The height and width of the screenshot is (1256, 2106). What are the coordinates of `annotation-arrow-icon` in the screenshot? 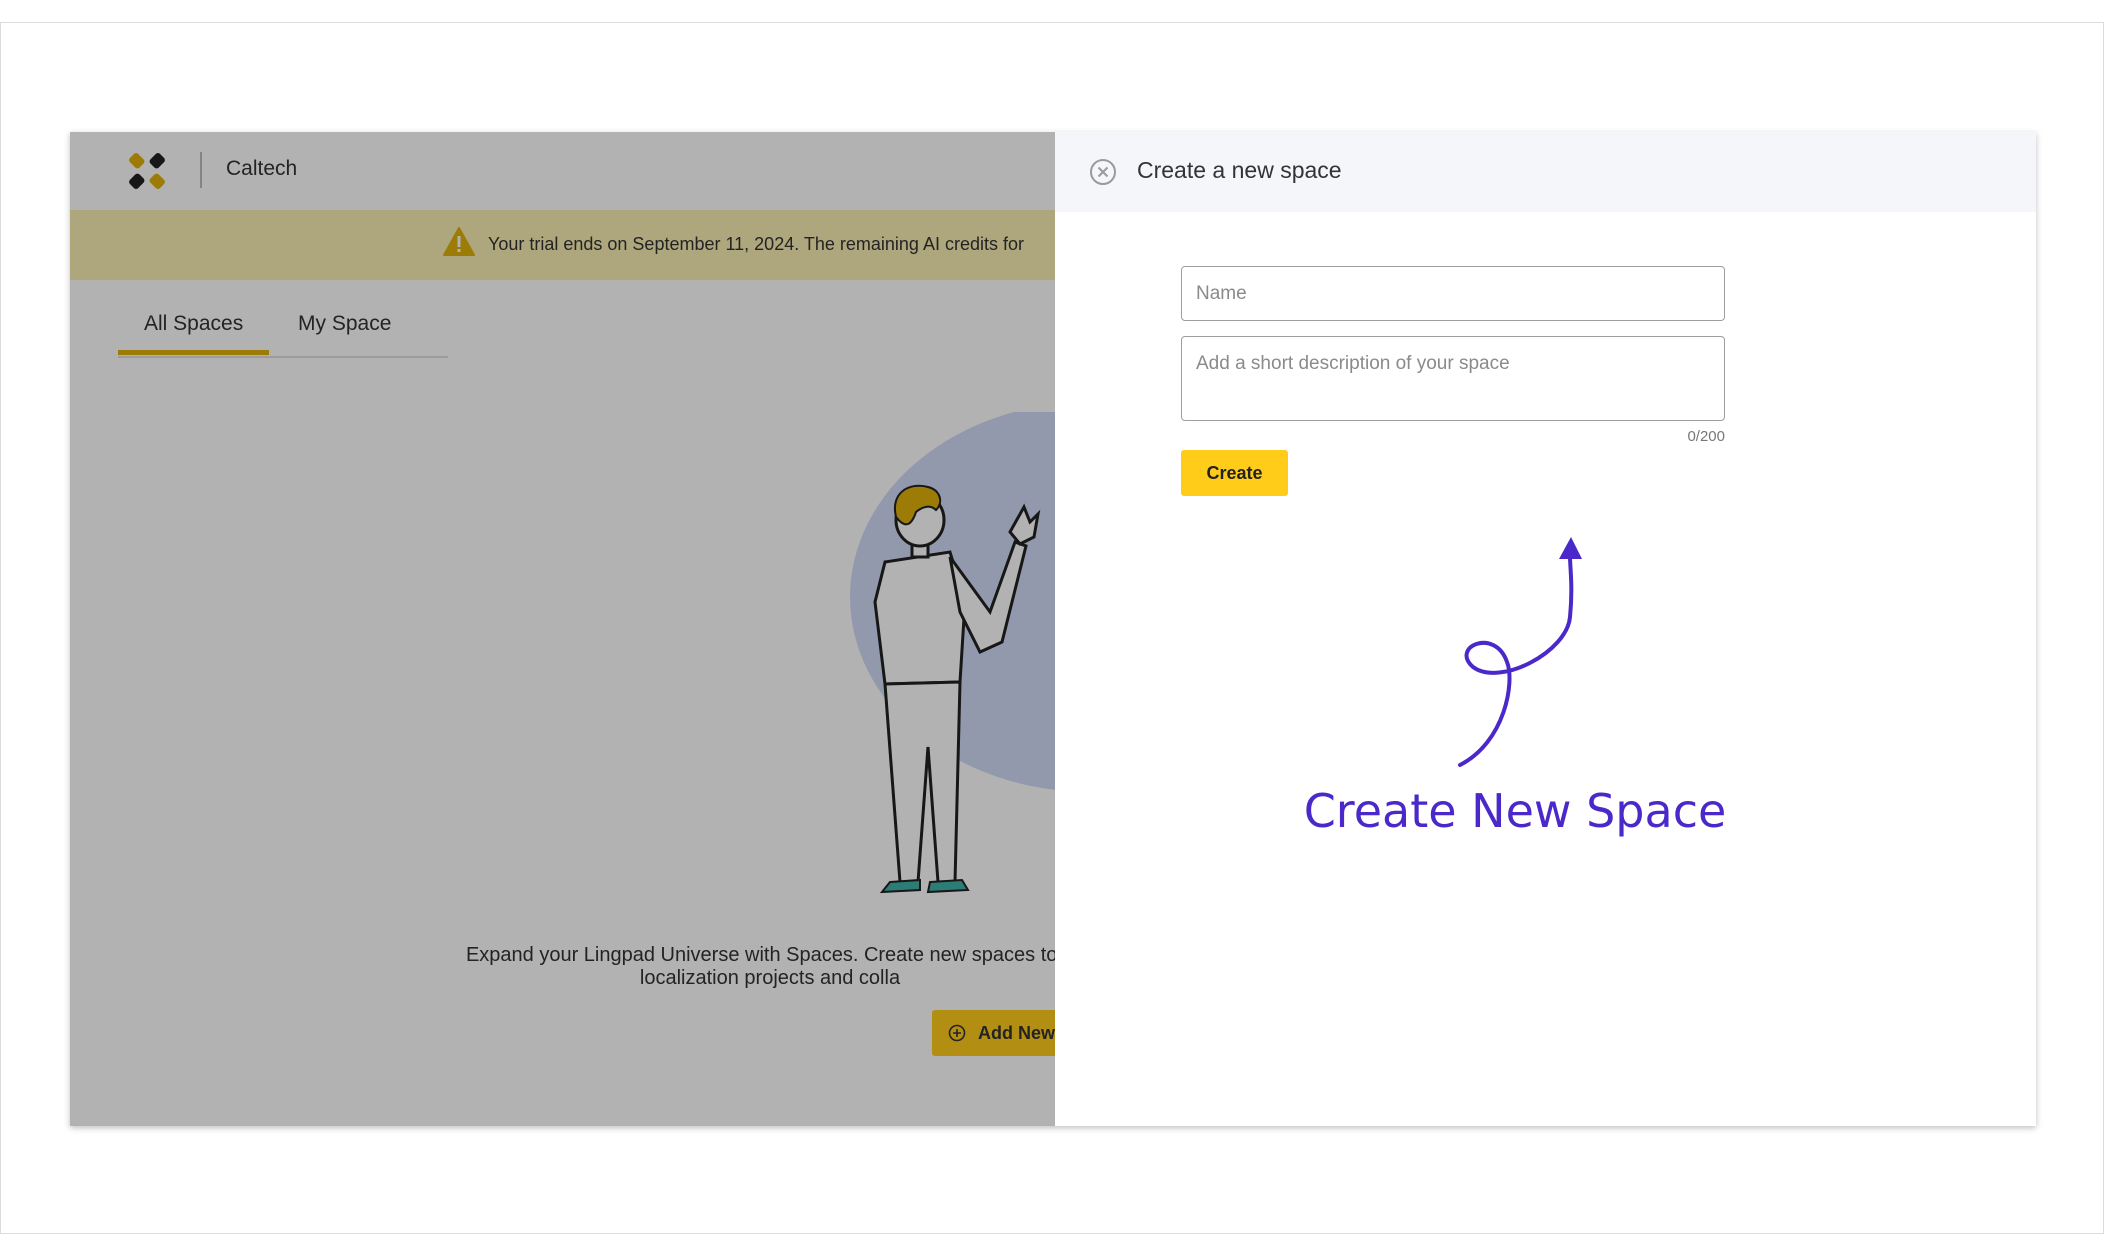 It's located at (1520, 652).